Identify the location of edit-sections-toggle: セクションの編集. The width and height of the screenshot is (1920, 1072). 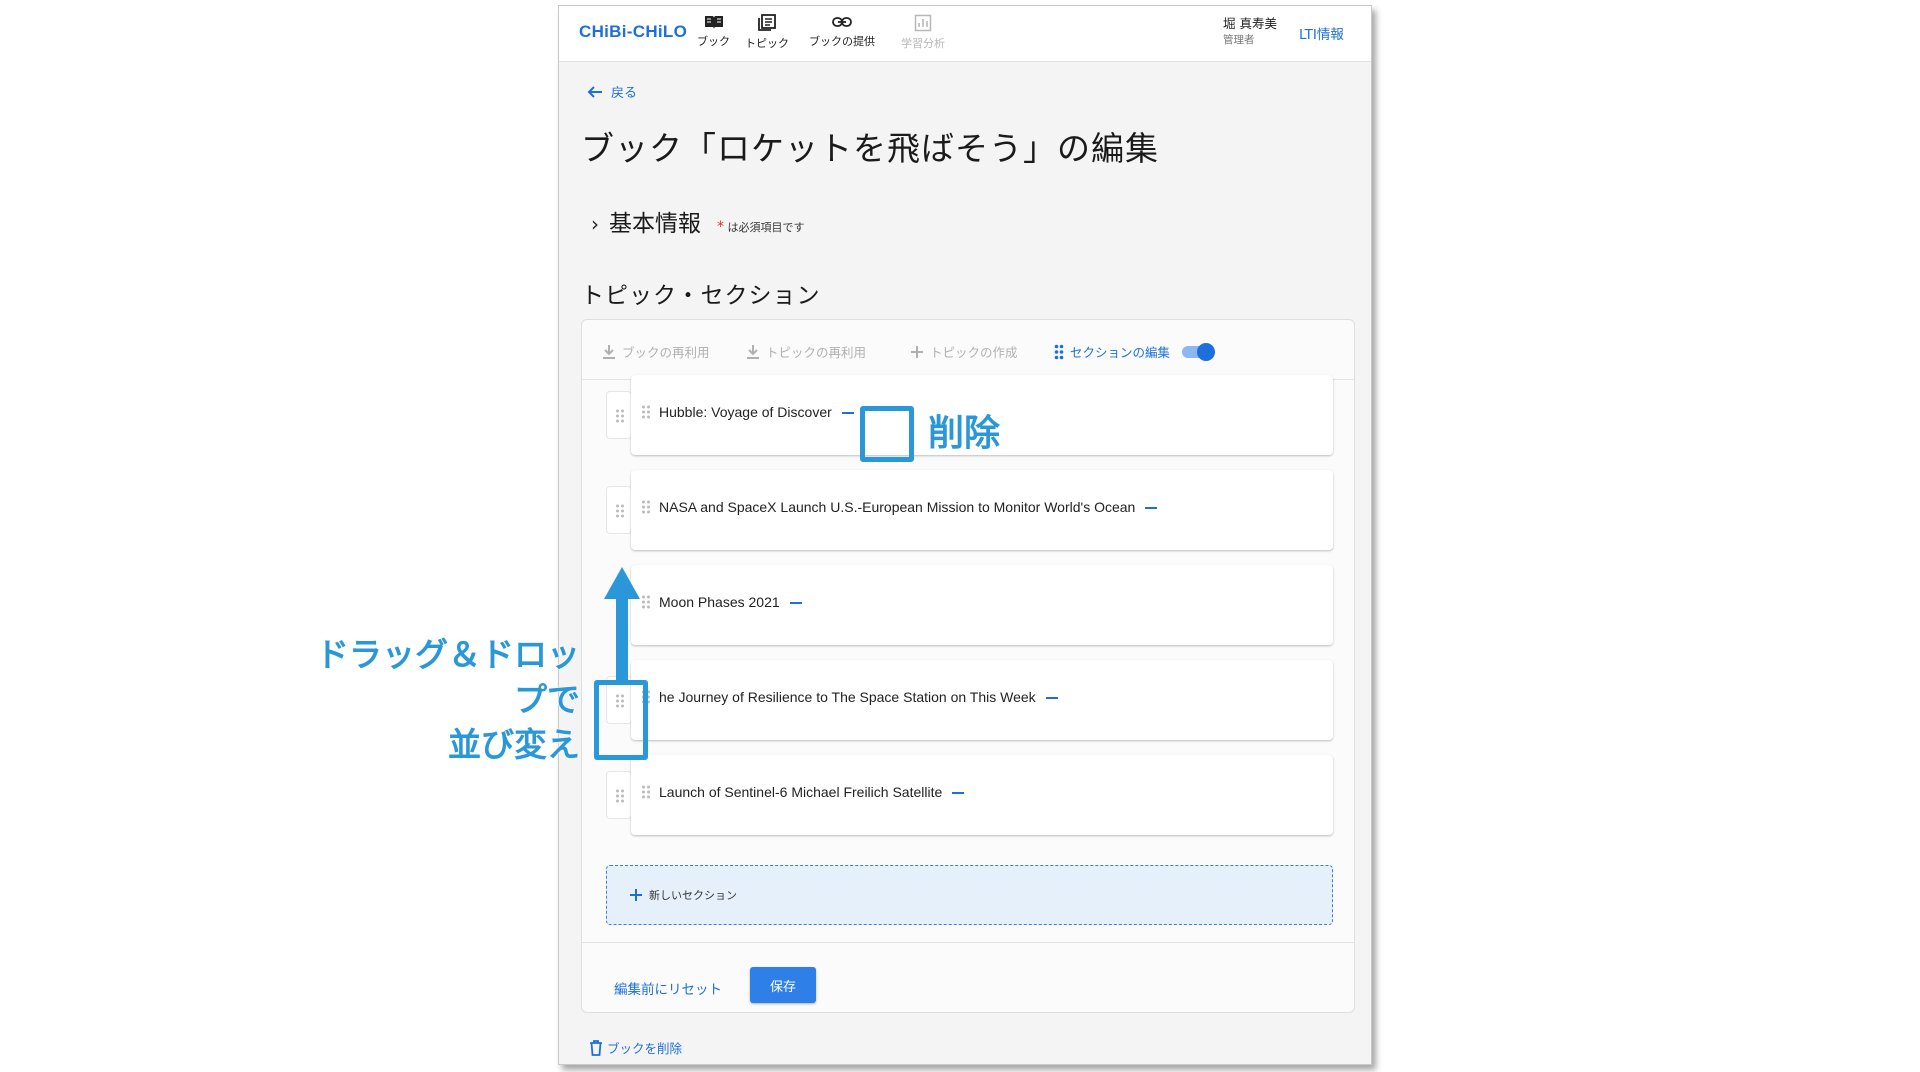
(1135, 351).